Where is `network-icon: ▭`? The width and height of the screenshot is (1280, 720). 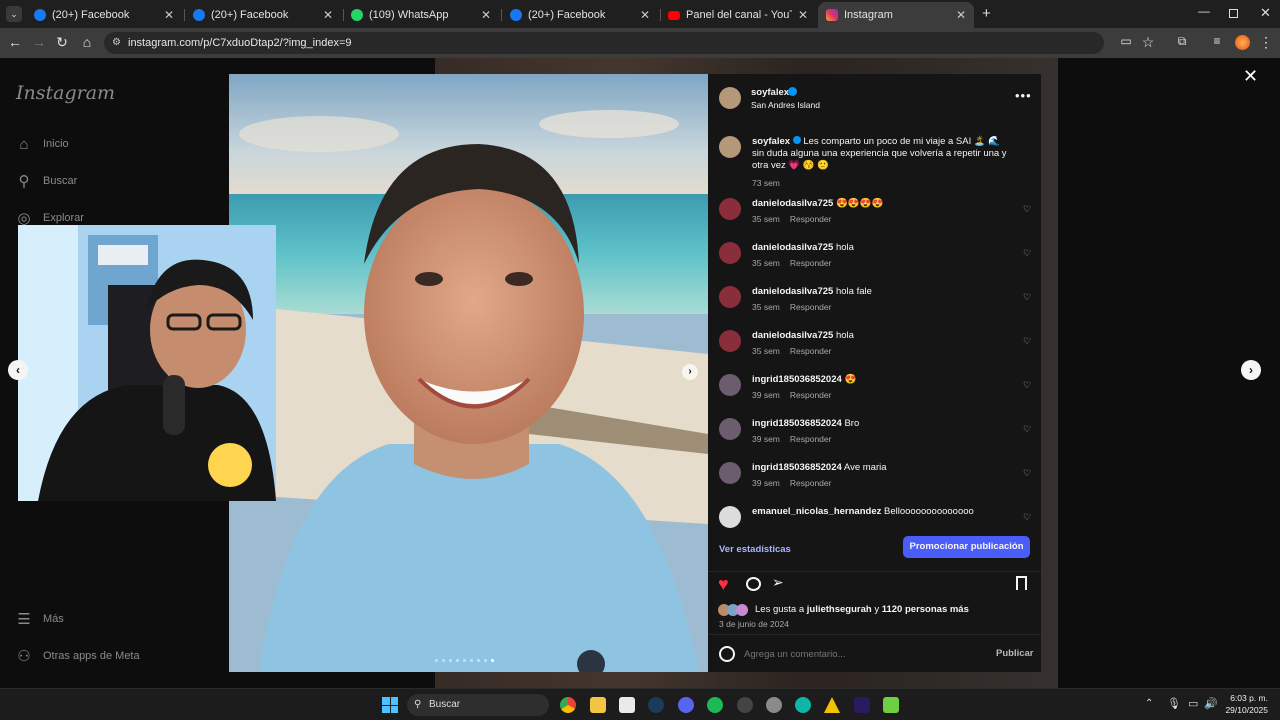
network-icon: ▭ is located at coordinates (1193, 703).